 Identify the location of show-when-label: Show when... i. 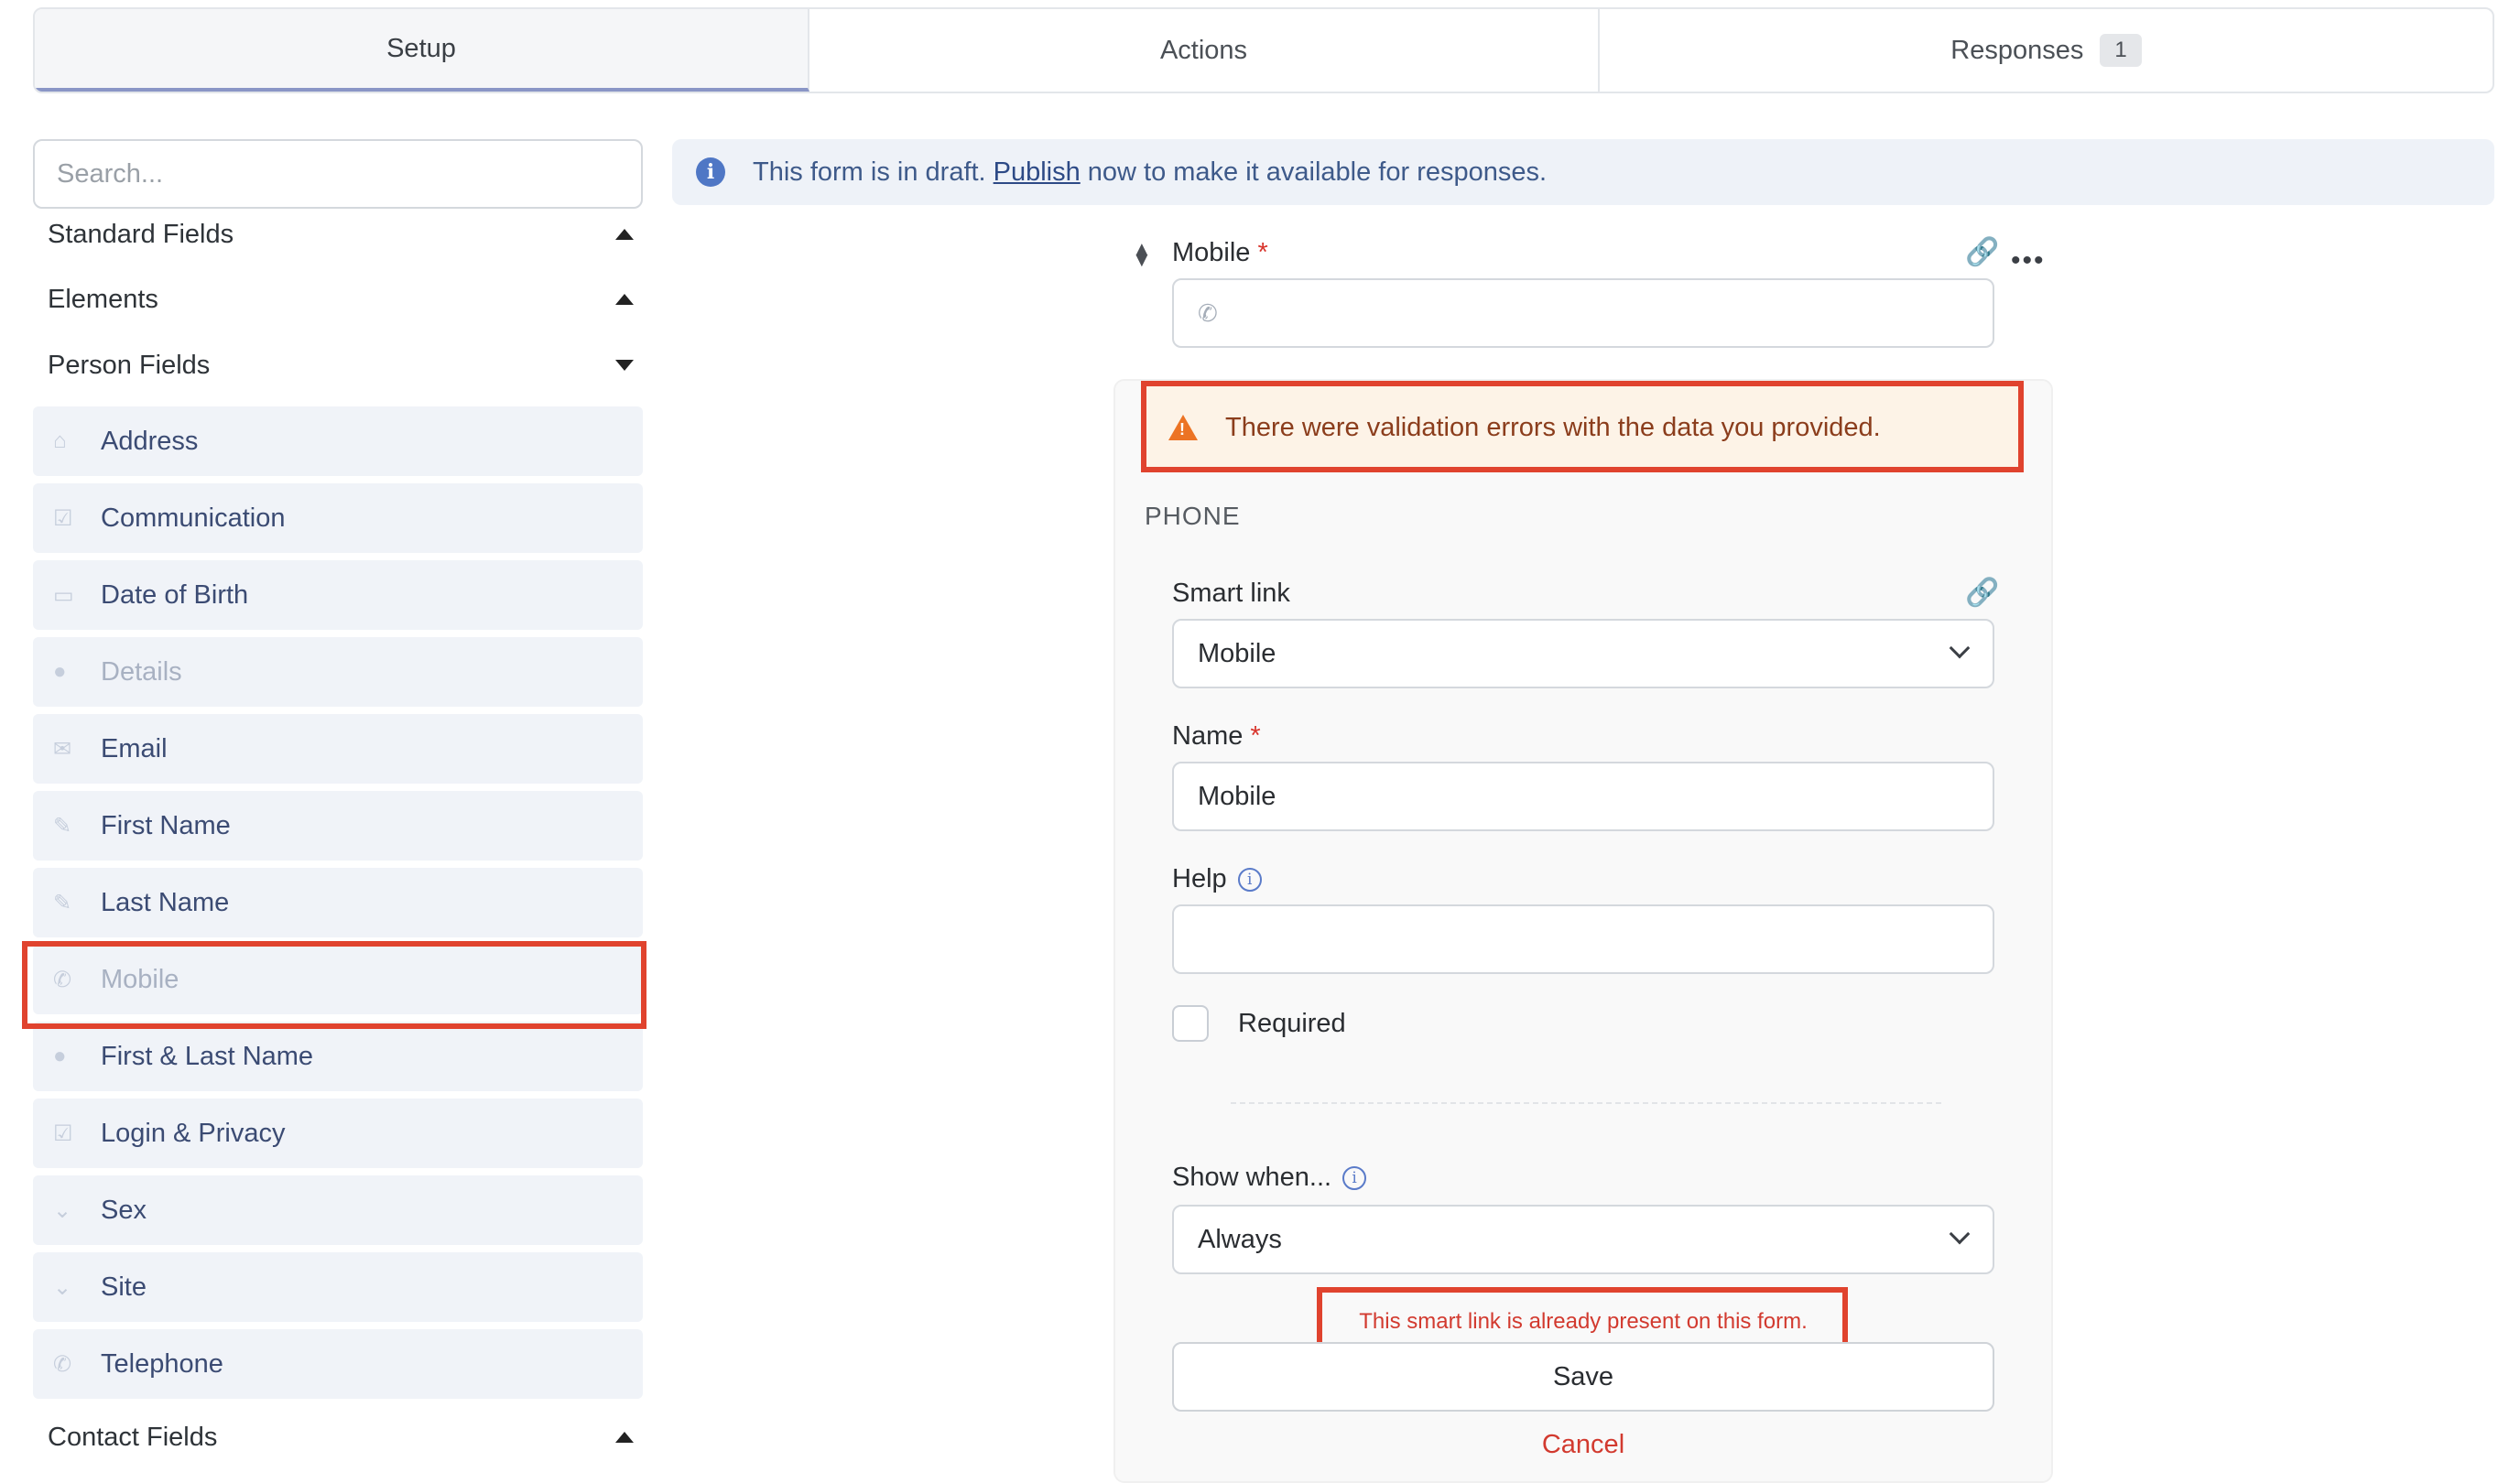
(1269, 1178).